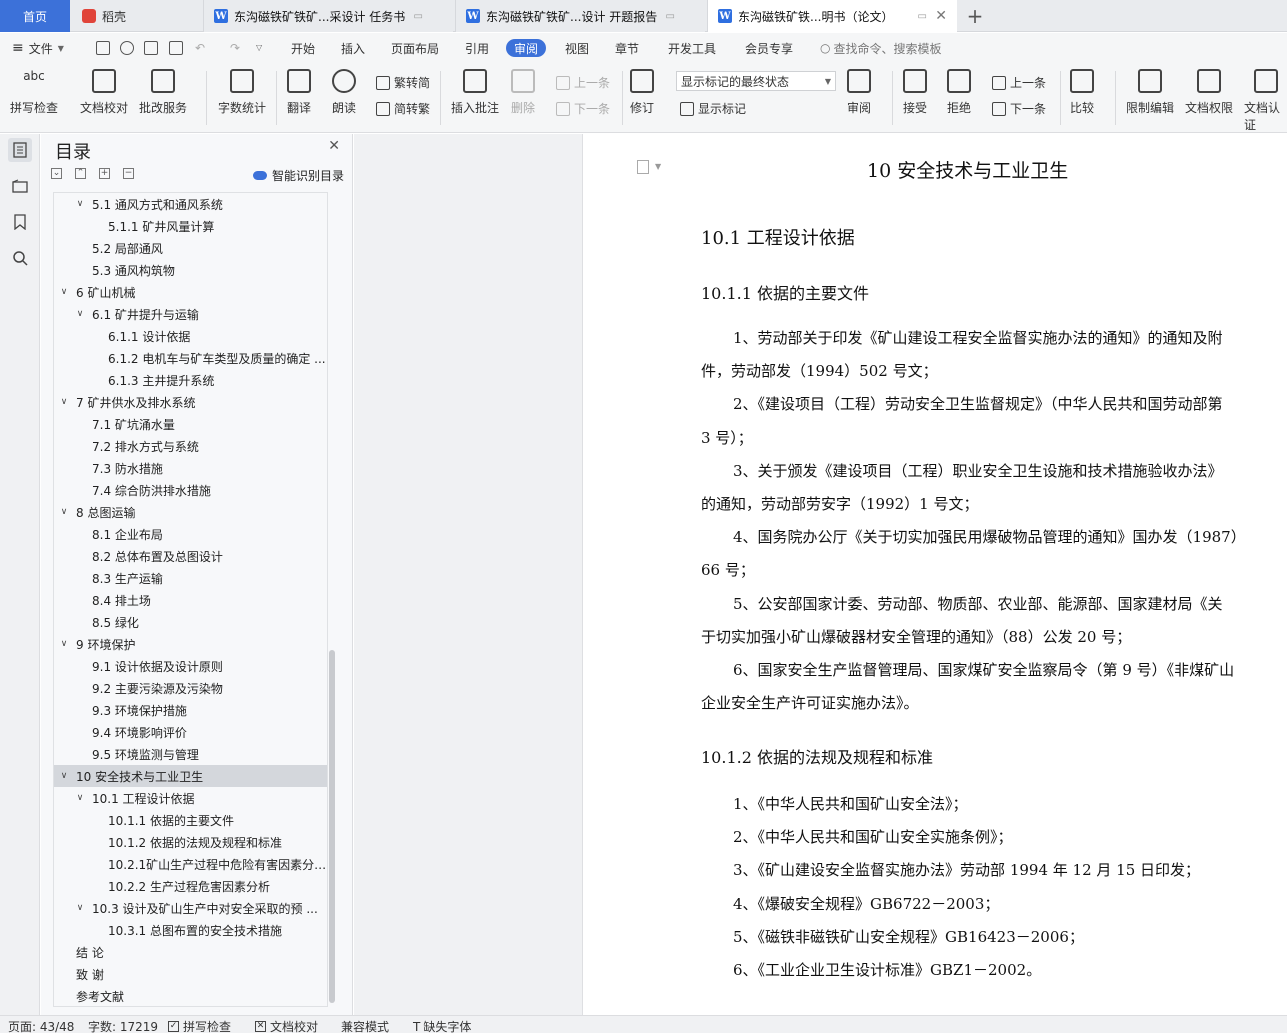 The width and height of the screenshot is (1287, 1033). I want to click on toc-item: ∨ 8 总图运输, so click(190, 512).